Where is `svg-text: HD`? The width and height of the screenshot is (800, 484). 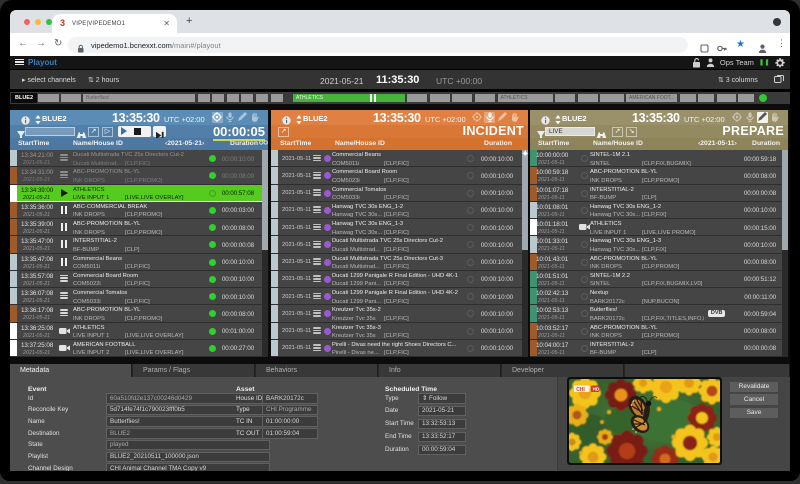
svg-text: HD is located at coordinates (596, 389).